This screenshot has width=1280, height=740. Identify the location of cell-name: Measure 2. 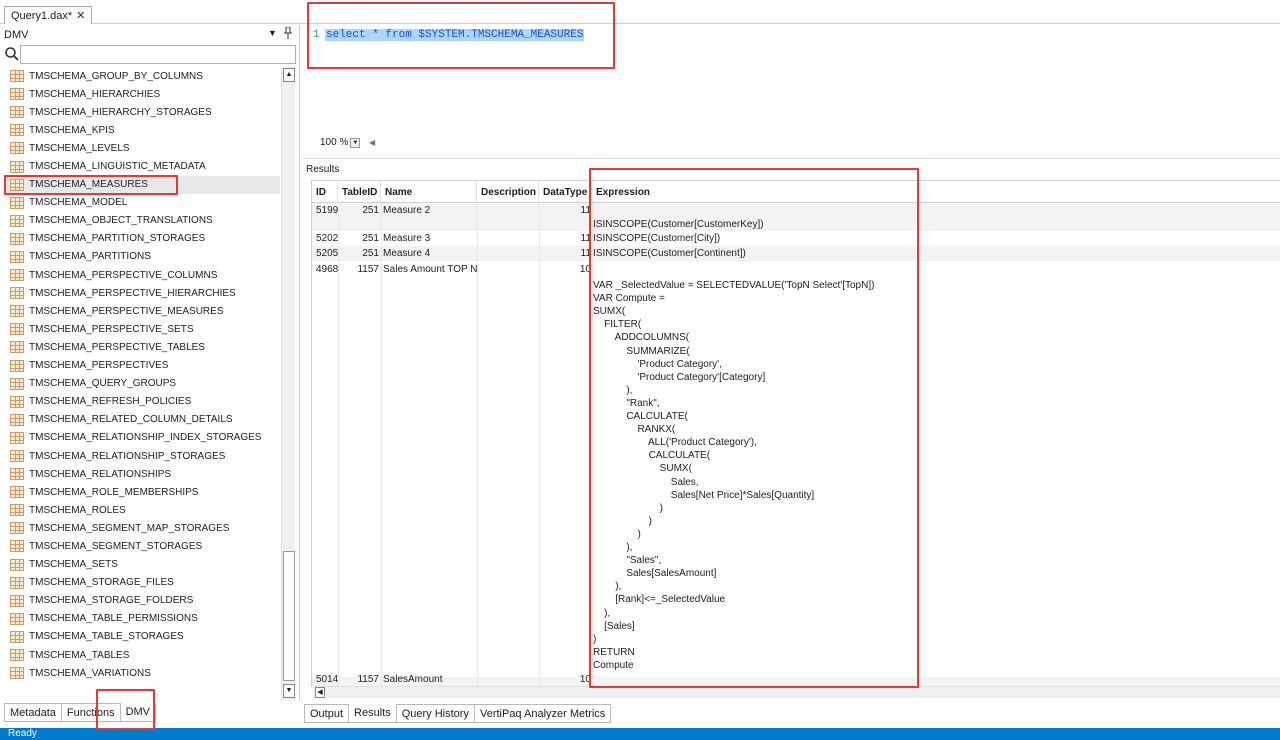
(406, 210).